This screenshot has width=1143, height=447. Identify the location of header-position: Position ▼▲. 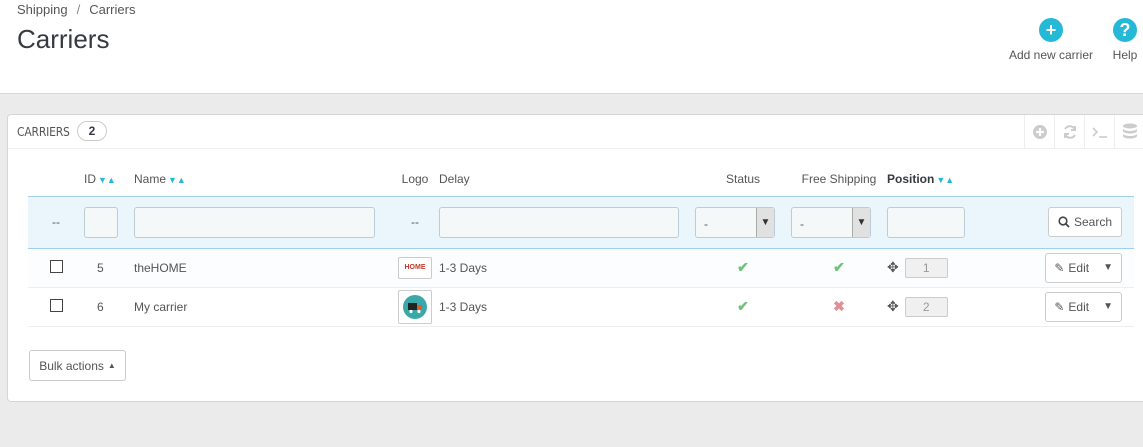
(935, 179).